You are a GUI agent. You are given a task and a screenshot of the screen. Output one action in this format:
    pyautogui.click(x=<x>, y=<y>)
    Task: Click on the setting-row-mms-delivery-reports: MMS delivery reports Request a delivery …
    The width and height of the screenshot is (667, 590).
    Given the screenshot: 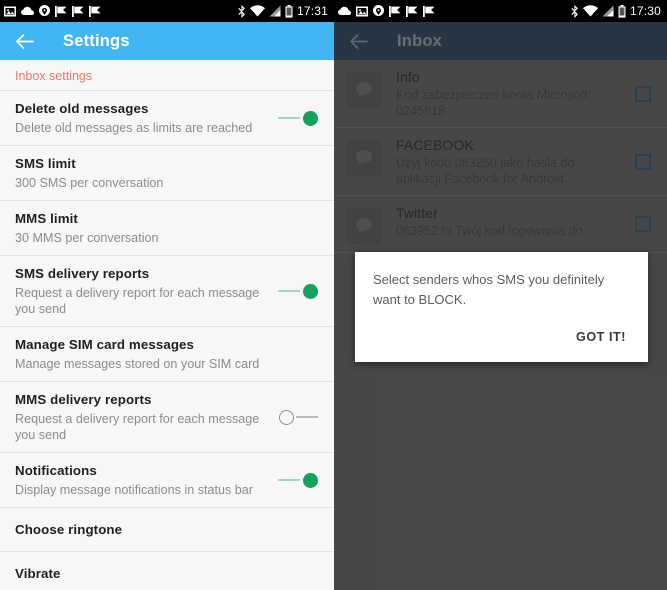 What is the action you would take?
    pyautogui.click(x=167, y=416)
    